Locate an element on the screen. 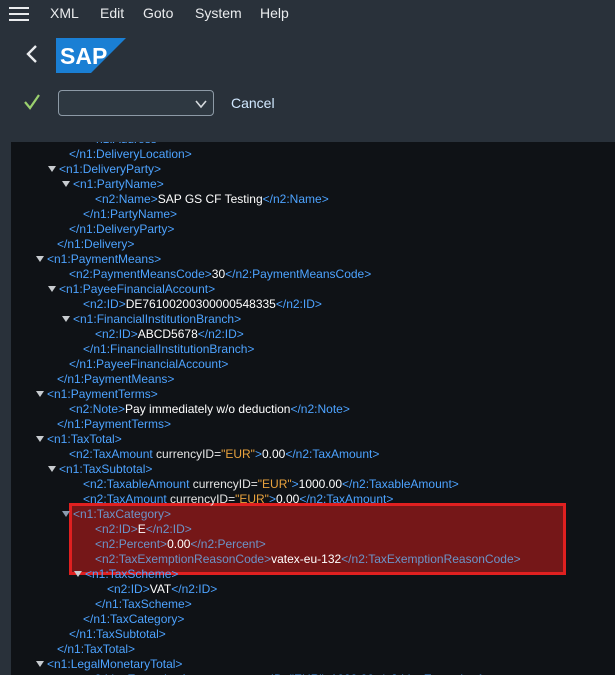 Image resolution: width=615 pixels, height=675 pixels. xml-line: </n1:PaymentTerms> is located at coordinates (114, 424).